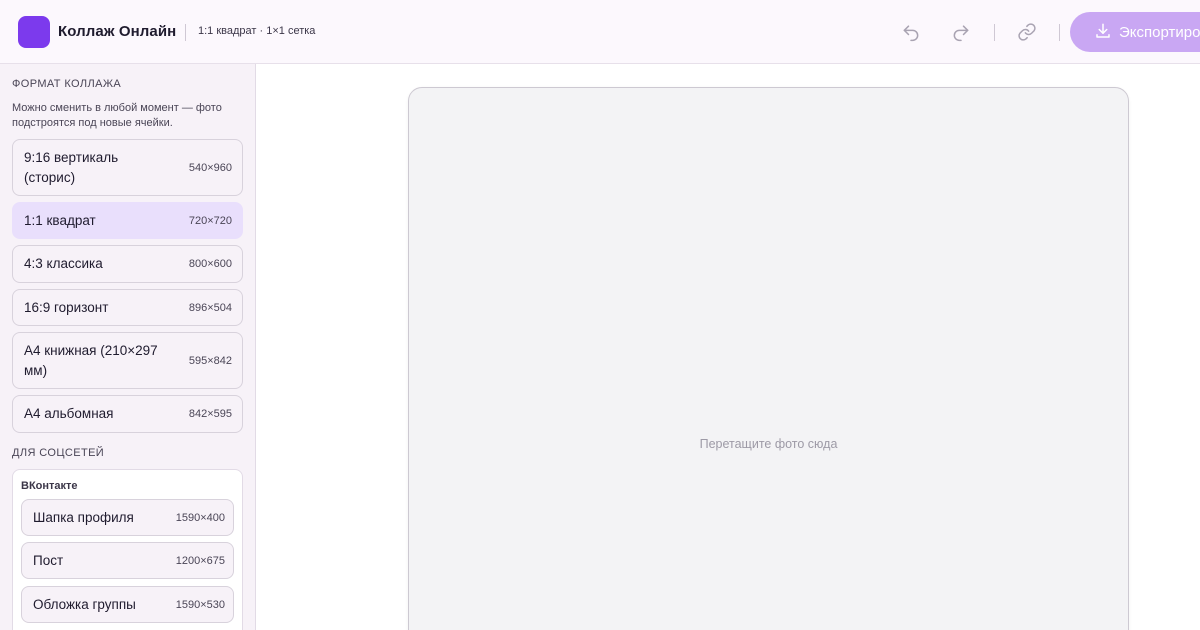 The image size is (1200, 630). Describe the element at coordinates (210, 264) in the screenshot. I see `format-option-size: 800×600` at that location.